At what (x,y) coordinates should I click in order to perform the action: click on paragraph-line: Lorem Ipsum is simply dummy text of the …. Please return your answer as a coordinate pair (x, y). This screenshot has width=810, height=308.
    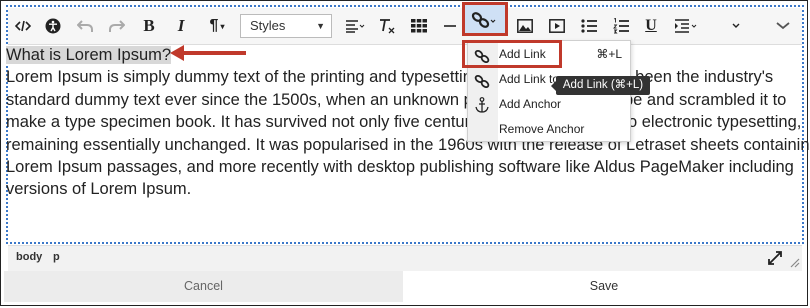
    Looking at the image, I should click on (390, 77).